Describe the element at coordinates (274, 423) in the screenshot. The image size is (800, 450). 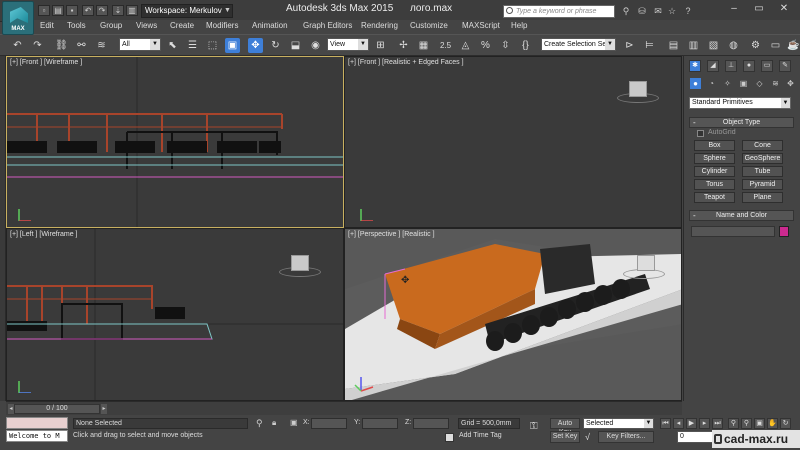
I see `lock-icon: 🔒︎` at that location.